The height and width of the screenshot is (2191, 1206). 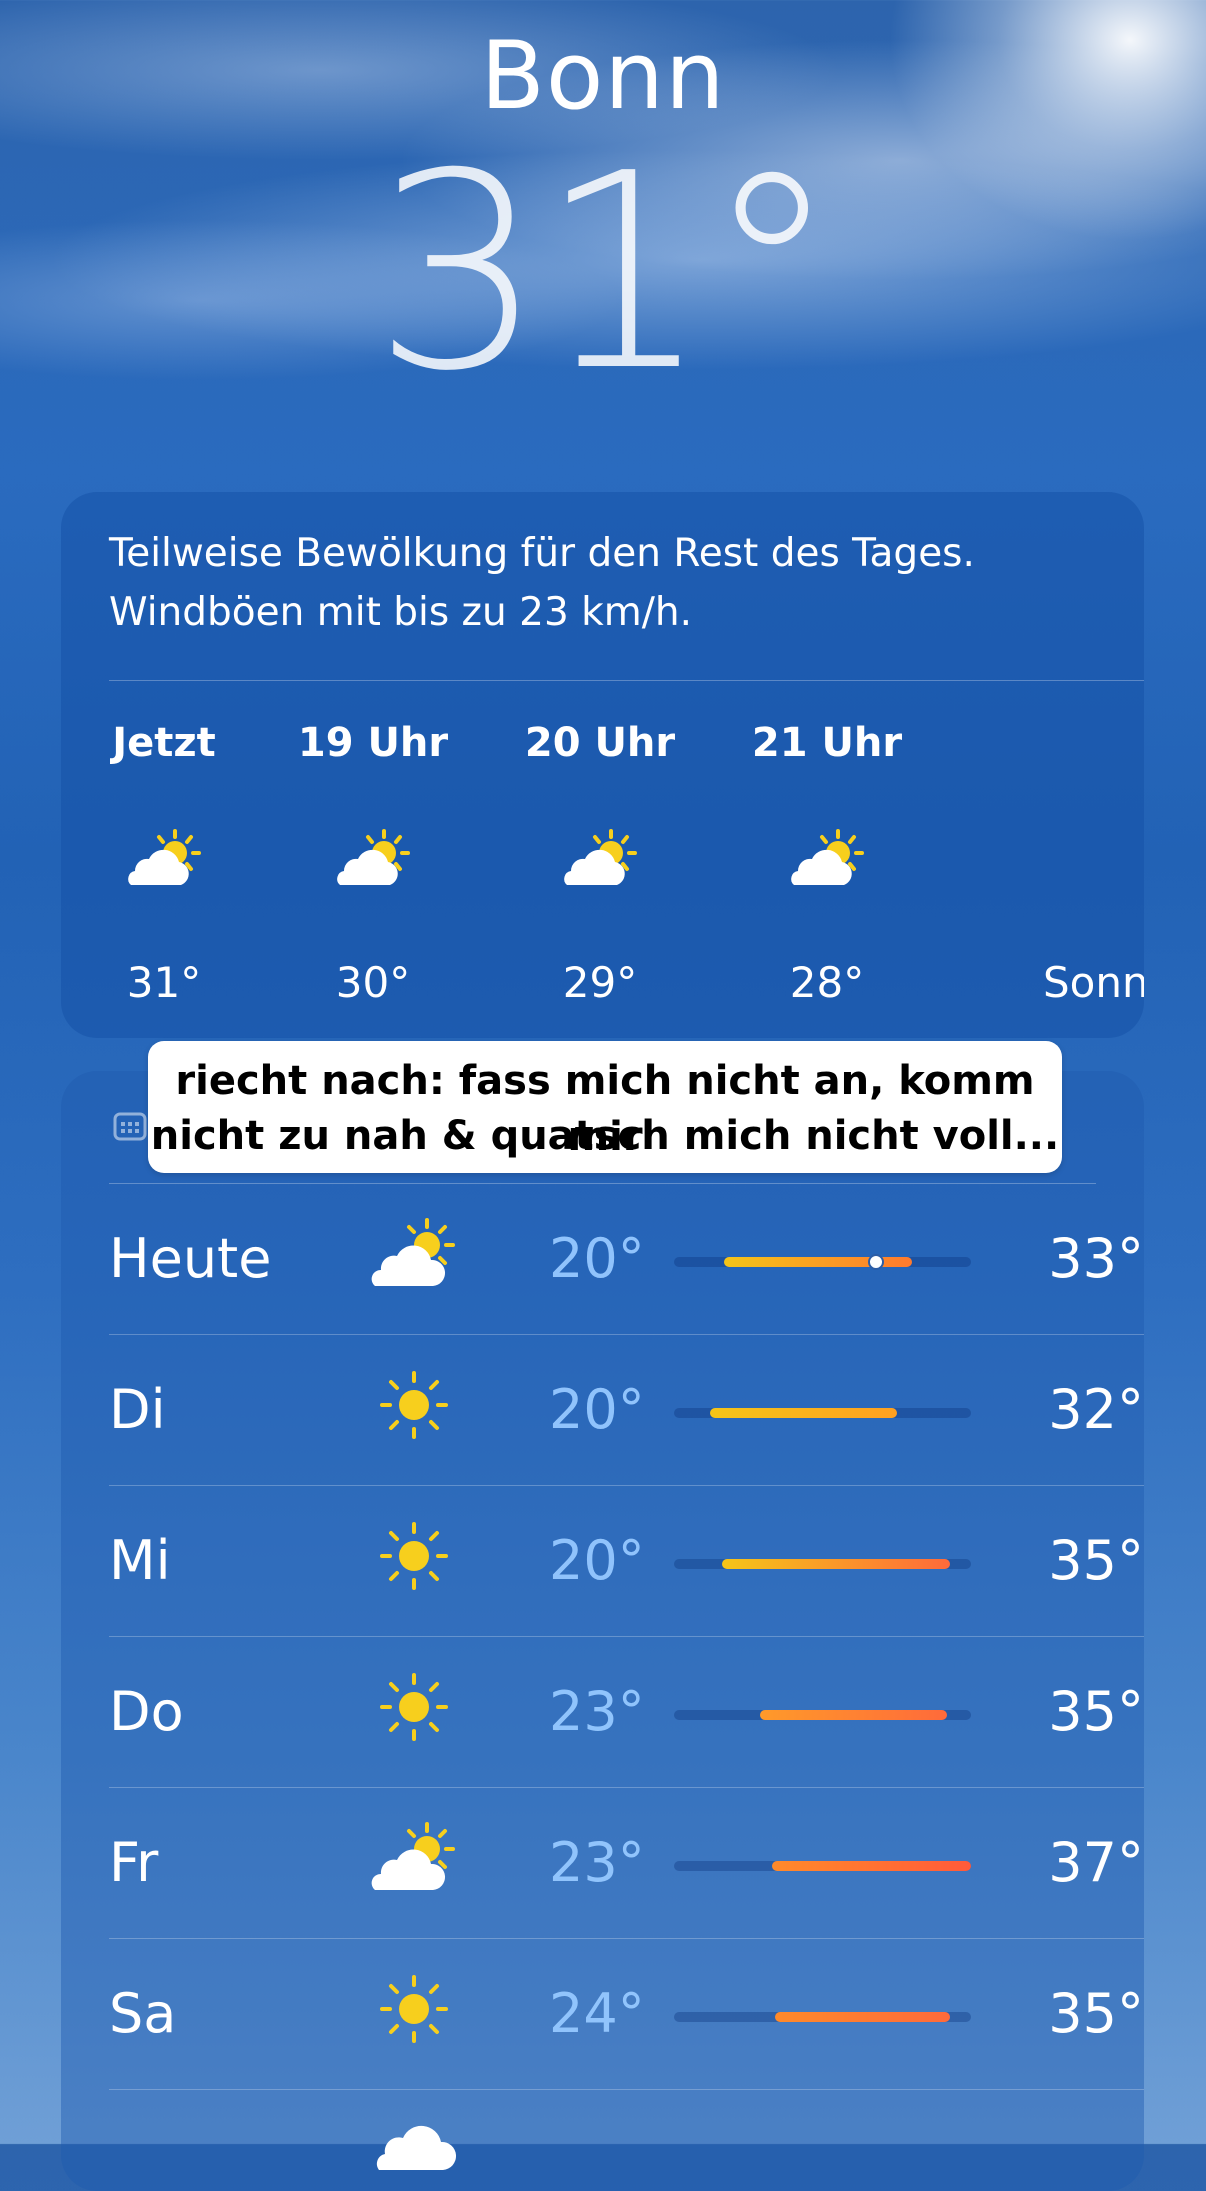 I want to click on hour-label: 20 Uhr, so click(x=600, y=743).